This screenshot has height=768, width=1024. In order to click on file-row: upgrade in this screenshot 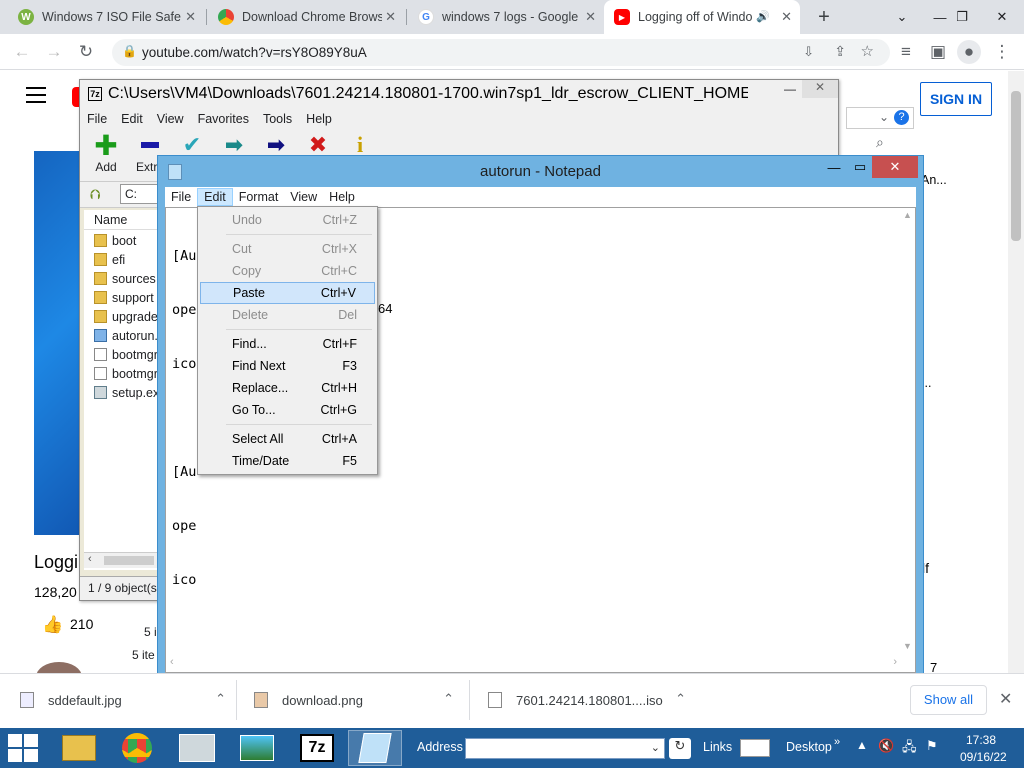, I will do `click(121, 316)`.